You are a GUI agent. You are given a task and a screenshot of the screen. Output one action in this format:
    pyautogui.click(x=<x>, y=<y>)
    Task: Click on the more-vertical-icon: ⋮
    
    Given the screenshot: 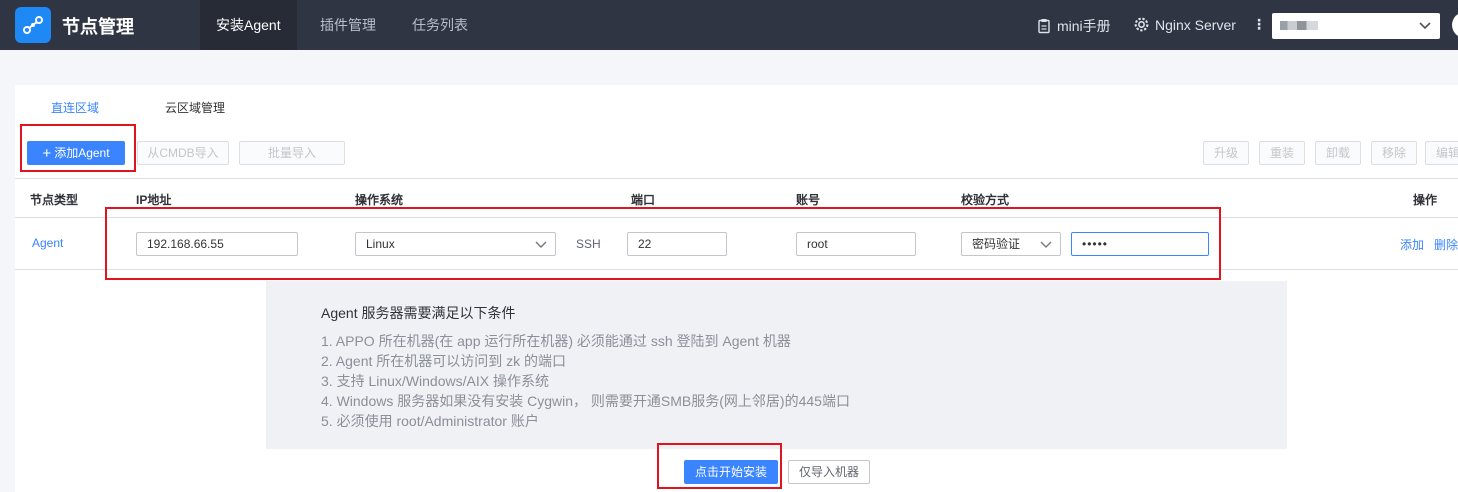 What is the action you would take?
    pyautogui.click(x=1259, y=24)
    